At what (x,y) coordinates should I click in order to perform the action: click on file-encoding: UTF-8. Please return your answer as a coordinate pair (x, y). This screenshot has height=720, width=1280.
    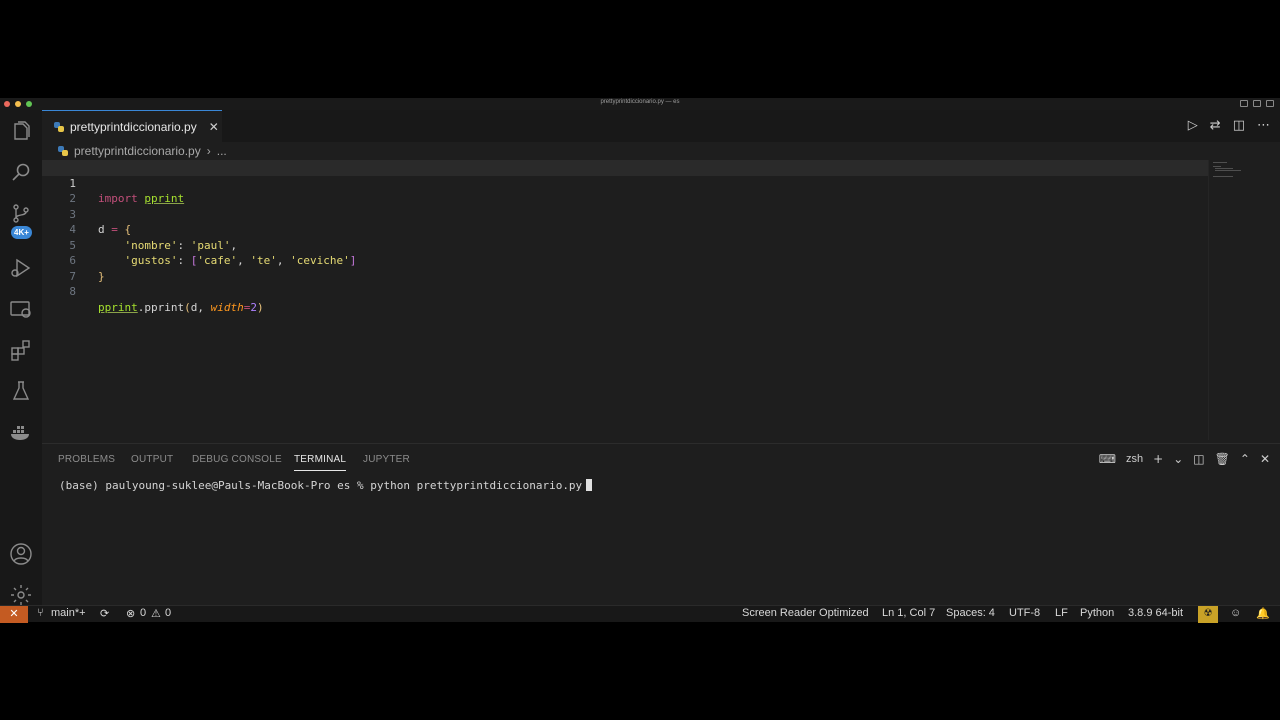
    Looking at the image, I should click on (1024, 613).